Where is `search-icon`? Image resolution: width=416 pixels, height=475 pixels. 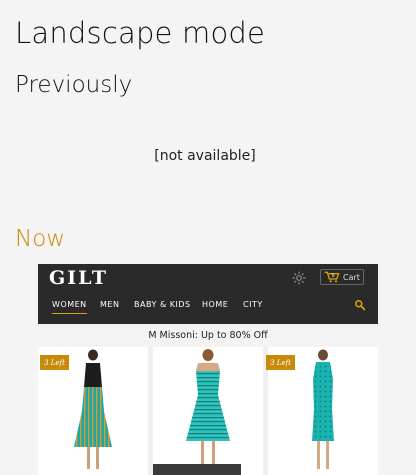
search-icon is located at coordinates (360, 305).